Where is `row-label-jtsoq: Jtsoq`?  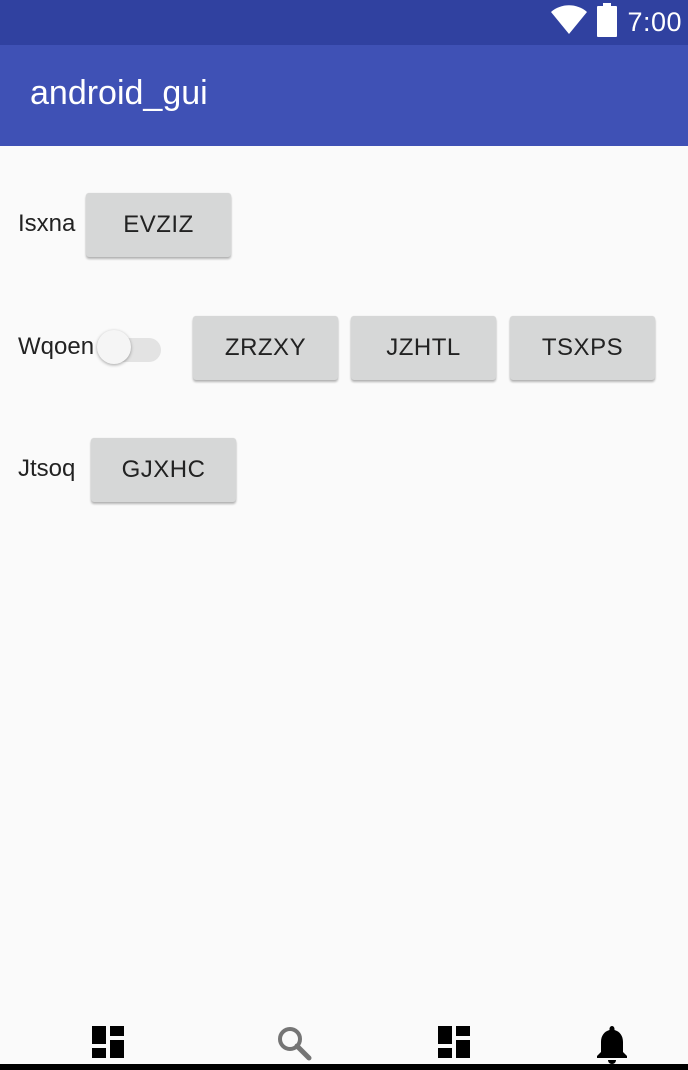
row-label-jtsoq: Jtsoq is located at coordinates (47, 468).